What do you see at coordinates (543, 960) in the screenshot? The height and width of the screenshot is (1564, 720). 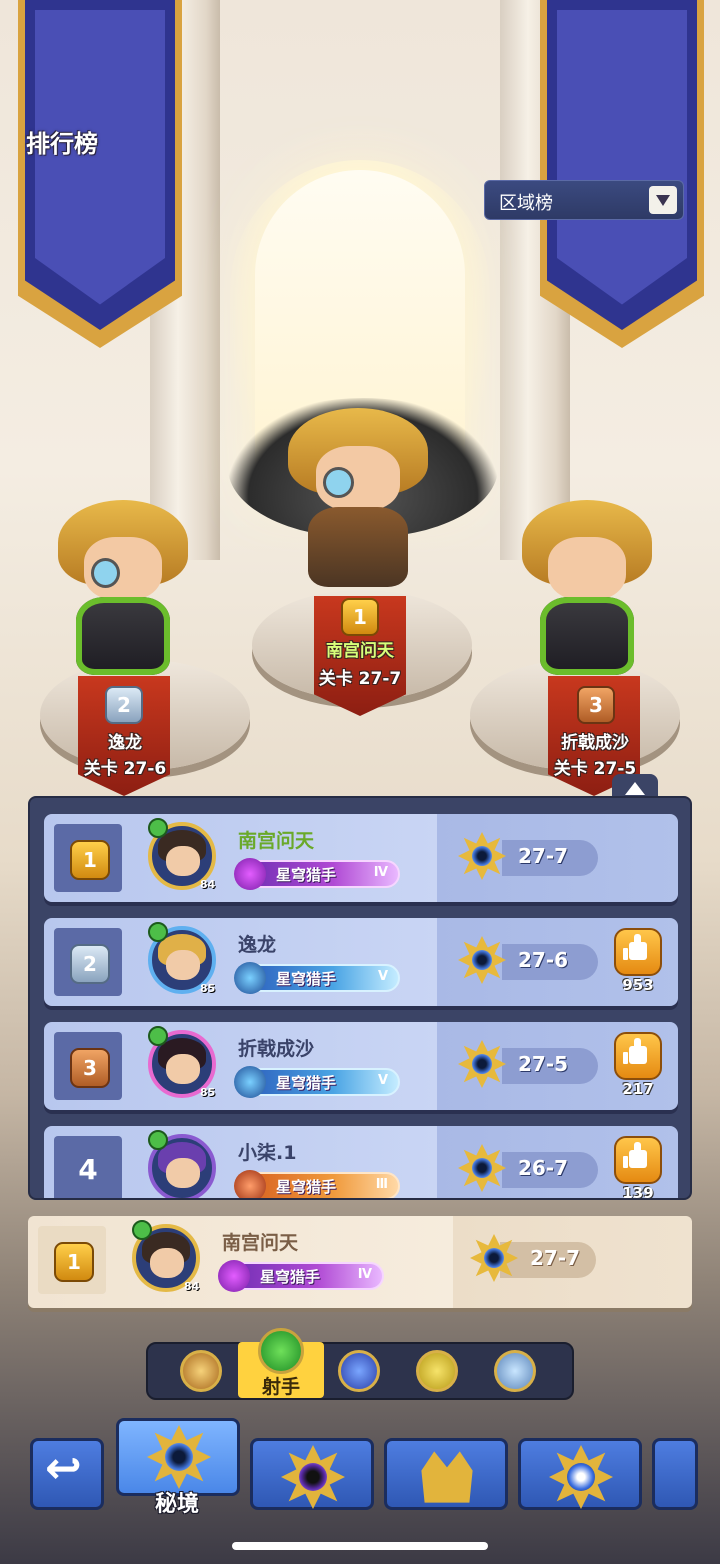 I see `stage-value: 27-6` at bounding box center [543, 960].